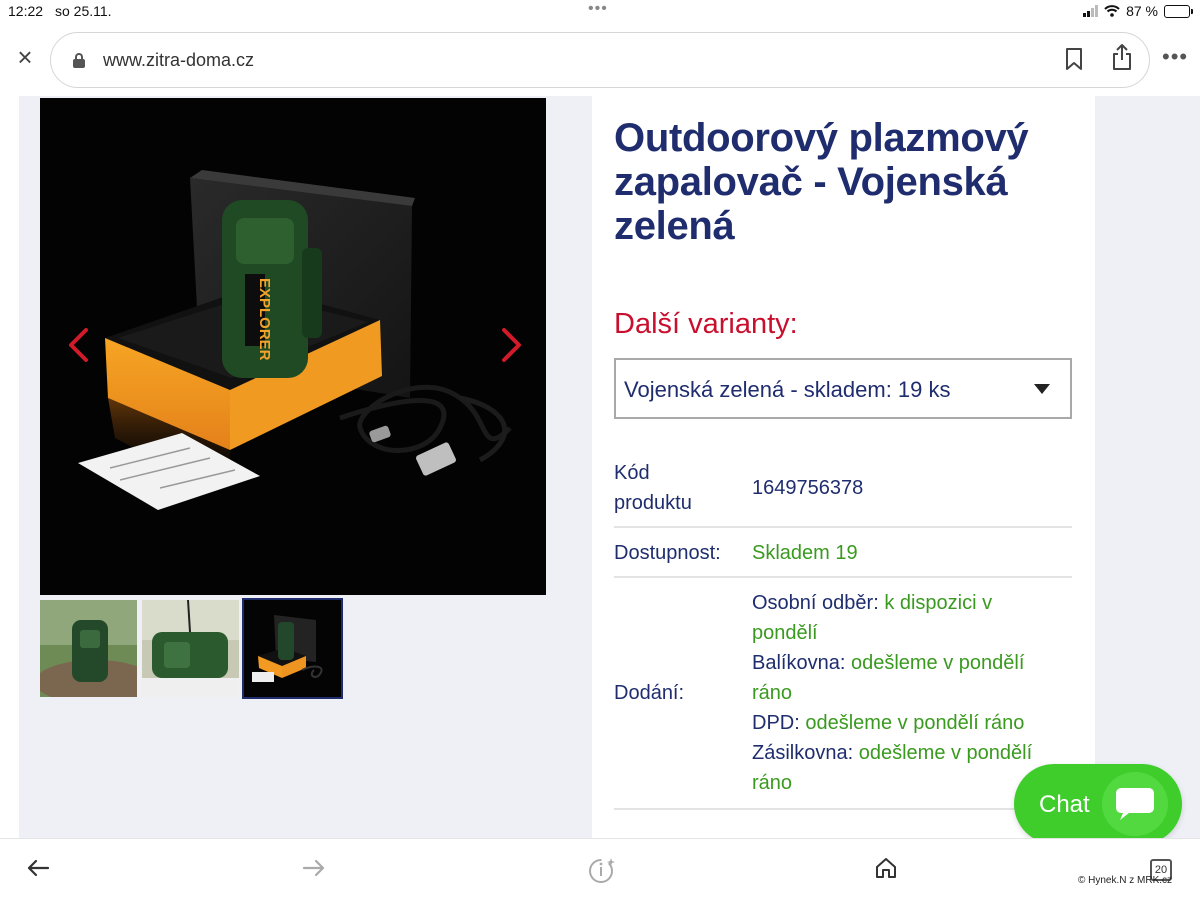 This screenshot has height=900, width=1200. I want to click on next-image-arrow-icon, so click(512, 345).